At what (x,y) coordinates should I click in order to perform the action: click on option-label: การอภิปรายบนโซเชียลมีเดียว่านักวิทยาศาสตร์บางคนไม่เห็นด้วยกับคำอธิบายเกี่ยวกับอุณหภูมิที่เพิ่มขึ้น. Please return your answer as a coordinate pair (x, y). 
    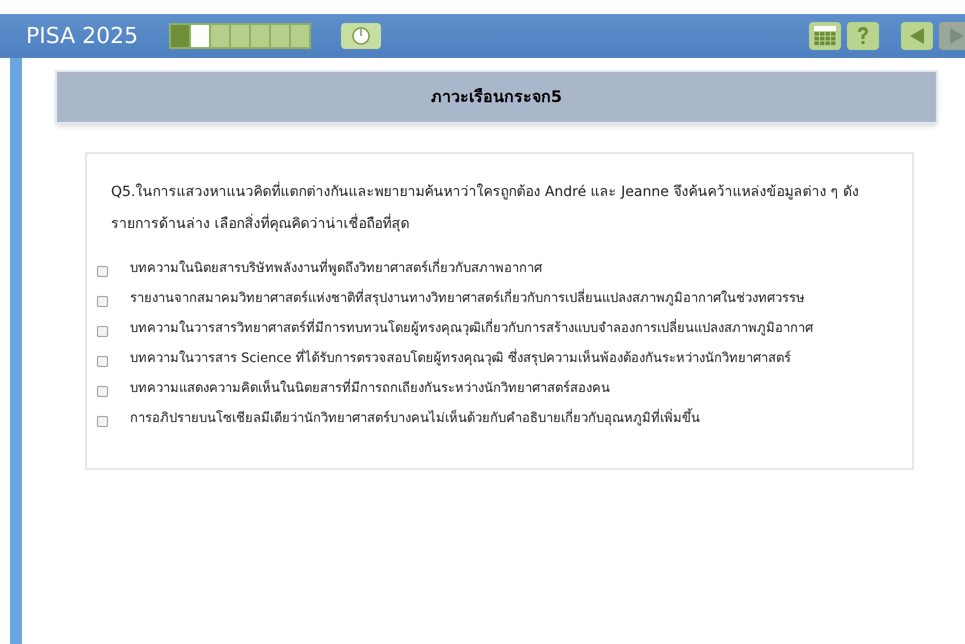
    Looking at the image, I should click on (415, 419).